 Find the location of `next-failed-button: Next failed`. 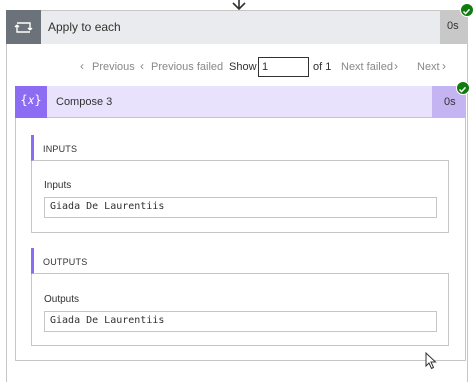

next-failed-button: Next failed is located at coordinates (367, 67).